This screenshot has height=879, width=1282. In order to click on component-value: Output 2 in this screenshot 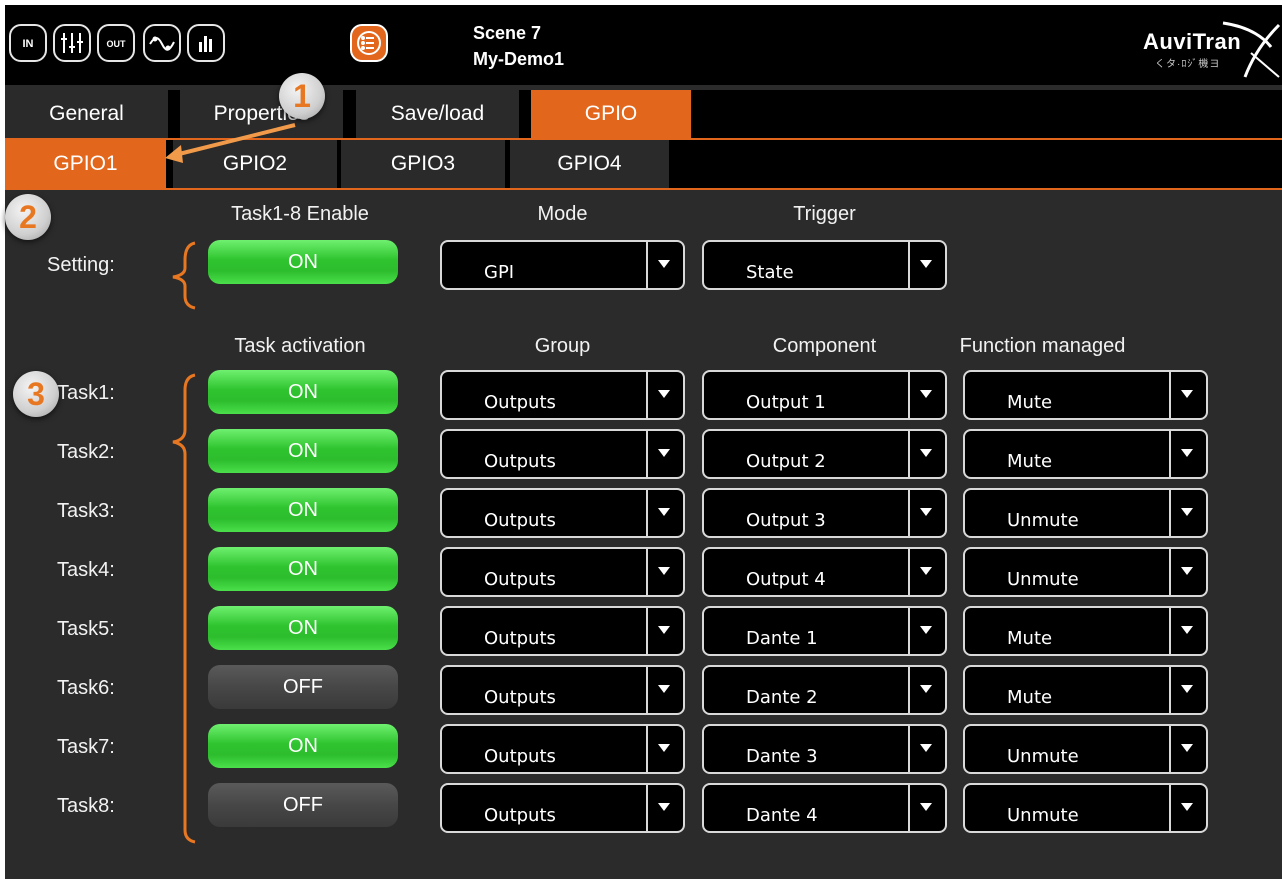, I will do `click(786, 461)`.